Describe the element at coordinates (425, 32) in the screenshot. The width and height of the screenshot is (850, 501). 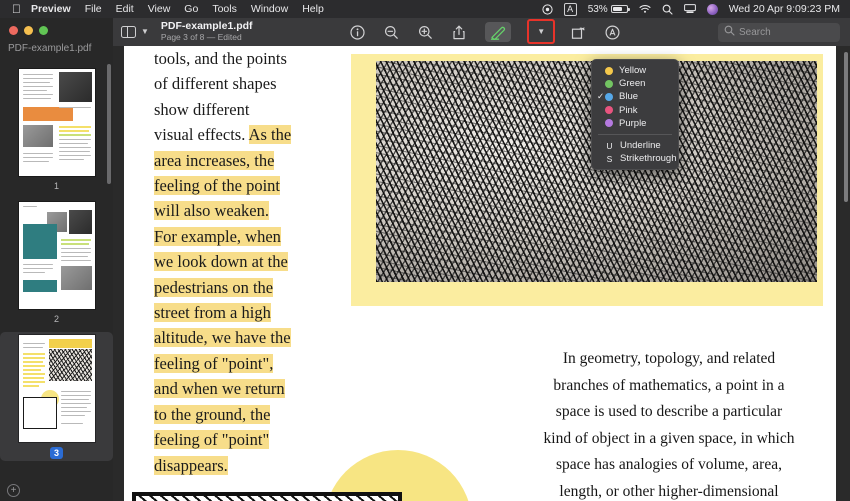
I see `zoom-in-icon` at that location.